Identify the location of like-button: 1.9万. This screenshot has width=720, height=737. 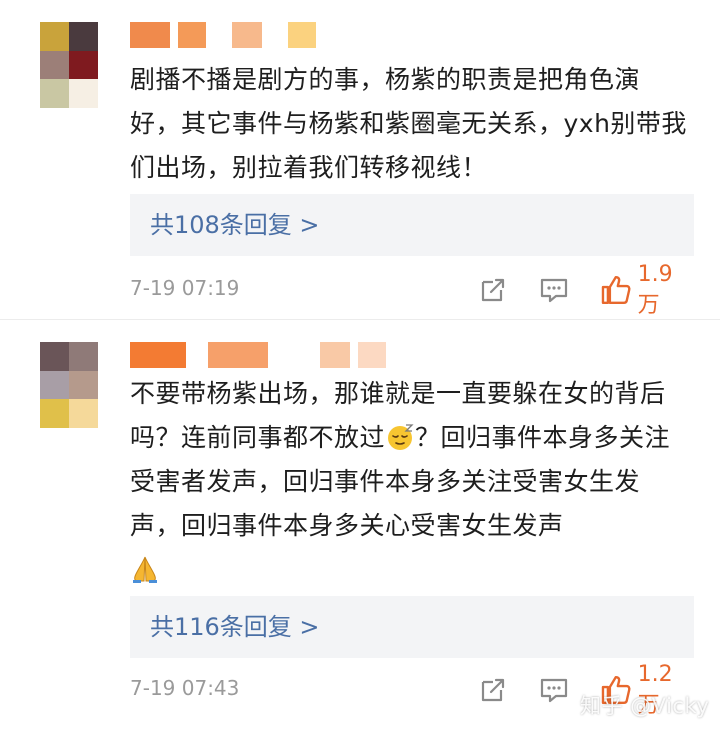
(647, 290).